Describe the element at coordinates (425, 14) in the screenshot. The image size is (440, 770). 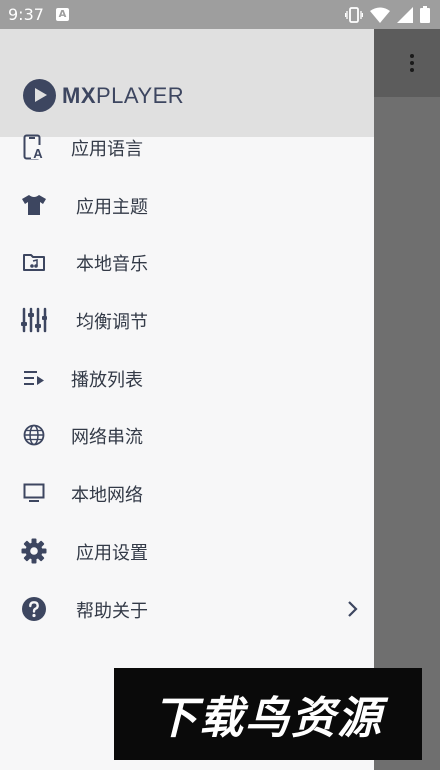
I see `battery-icon` at that location.